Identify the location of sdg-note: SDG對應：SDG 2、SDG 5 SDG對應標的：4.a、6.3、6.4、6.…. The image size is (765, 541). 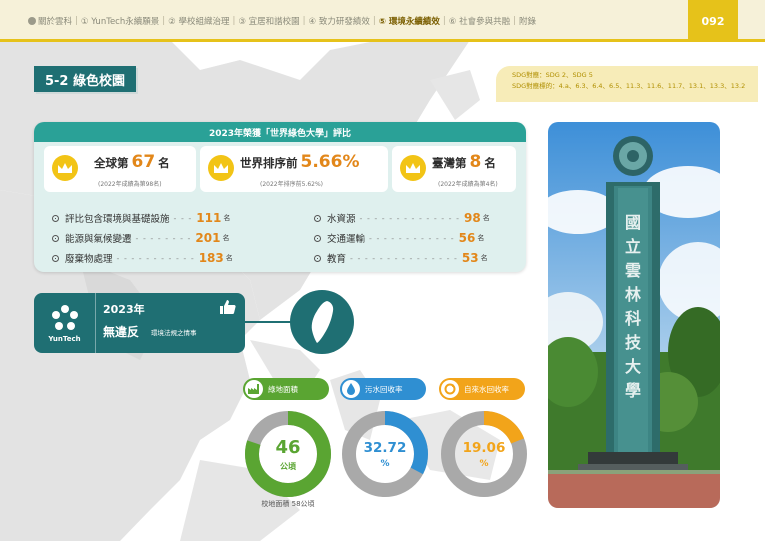
(627, 84).